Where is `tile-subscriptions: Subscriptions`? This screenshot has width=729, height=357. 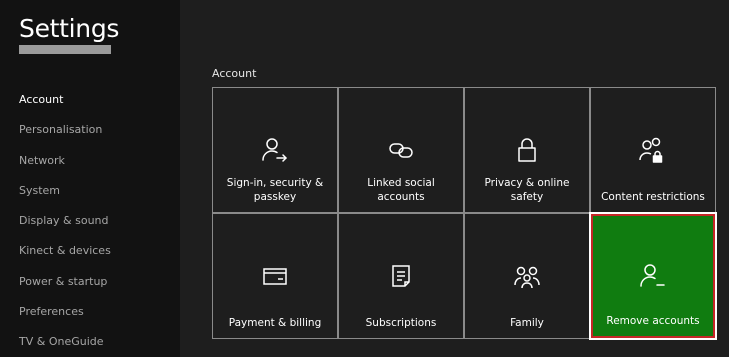
tile-subscriptions: Subscriptions is located at coordinates (401, 276).